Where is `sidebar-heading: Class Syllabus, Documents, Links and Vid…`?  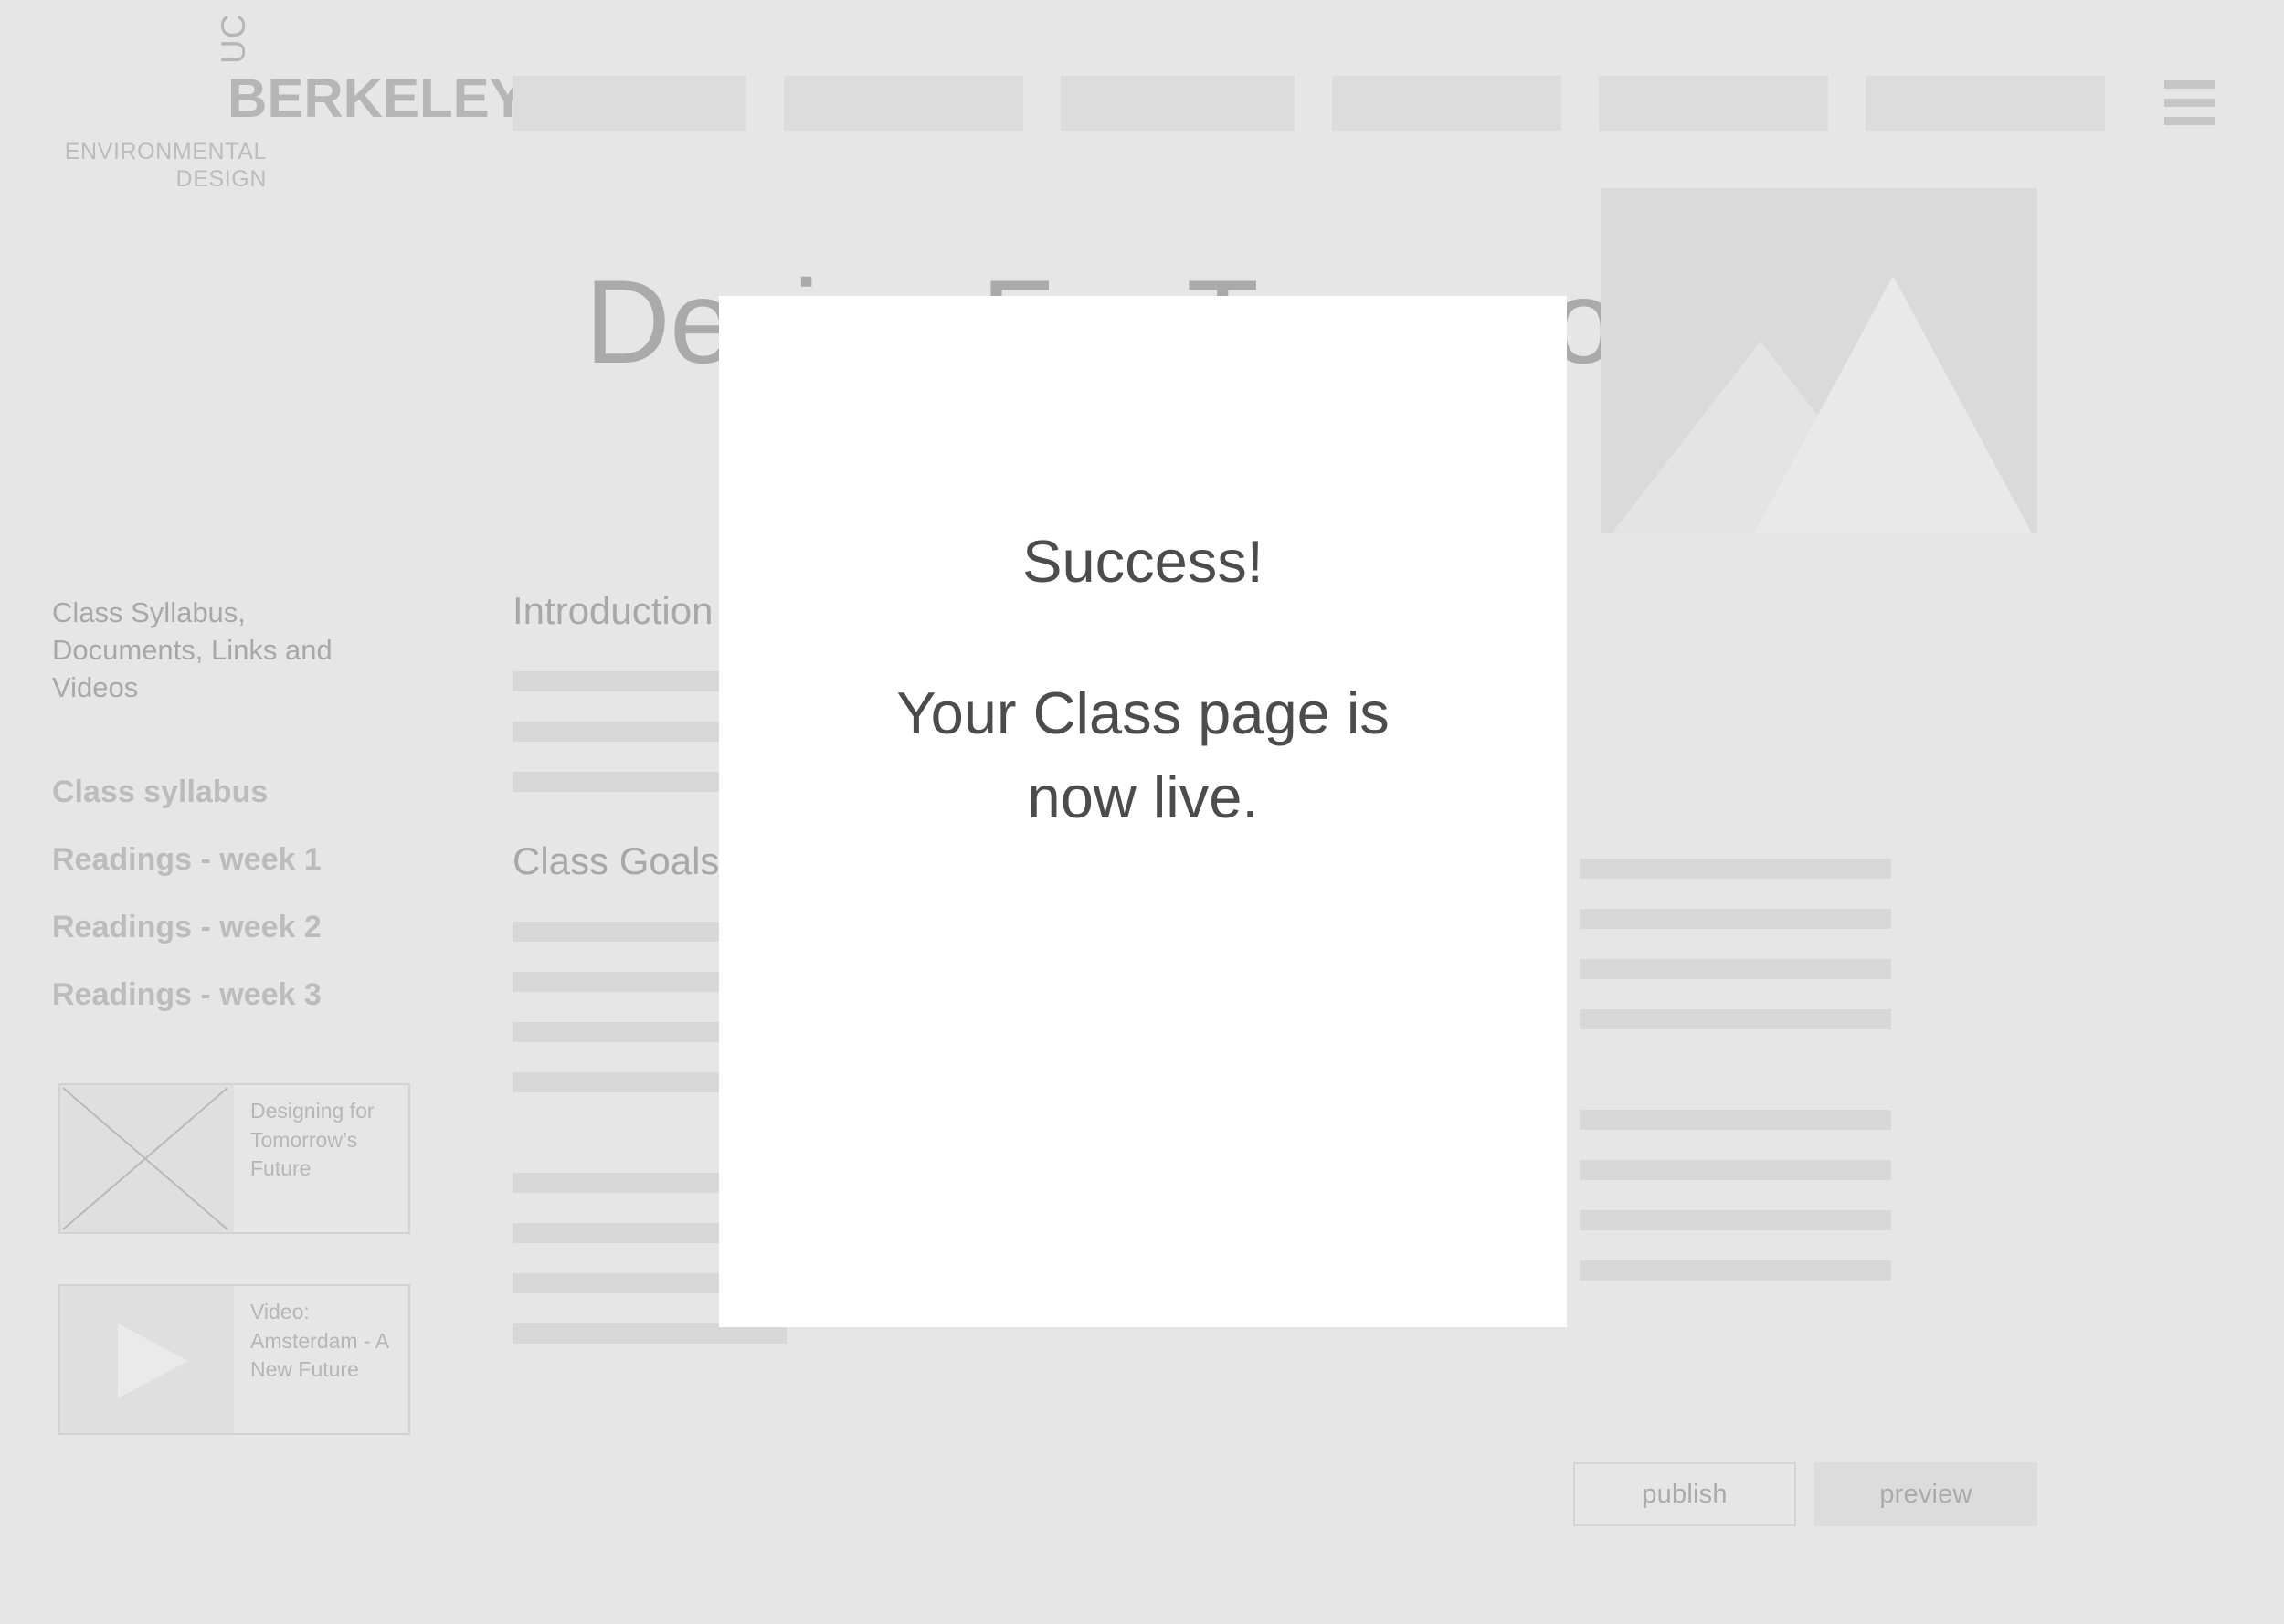 sidebar-heading: Class Syllabus, Documents, Links and Vid… is located at coordinates (192, 650).